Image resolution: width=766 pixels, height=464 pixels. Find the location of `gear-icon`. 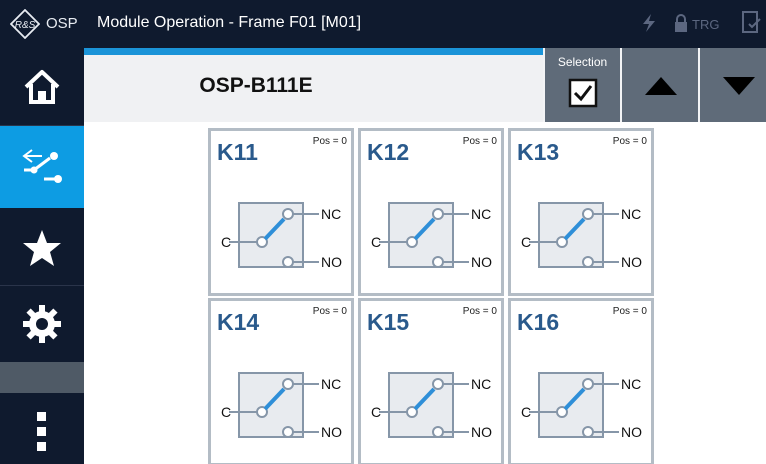

gear-icon is located at coordinates (42, 324).